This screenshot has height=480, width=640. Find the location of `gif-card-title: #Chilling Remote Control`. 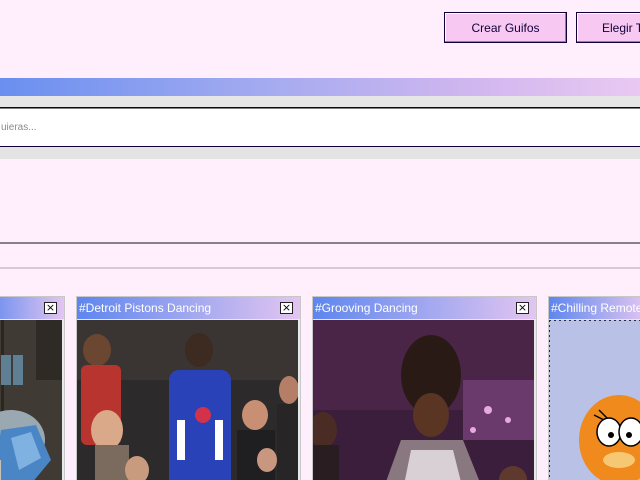

gif-card-title: #Chilling Remote Control is located at coordinates (595, 308).